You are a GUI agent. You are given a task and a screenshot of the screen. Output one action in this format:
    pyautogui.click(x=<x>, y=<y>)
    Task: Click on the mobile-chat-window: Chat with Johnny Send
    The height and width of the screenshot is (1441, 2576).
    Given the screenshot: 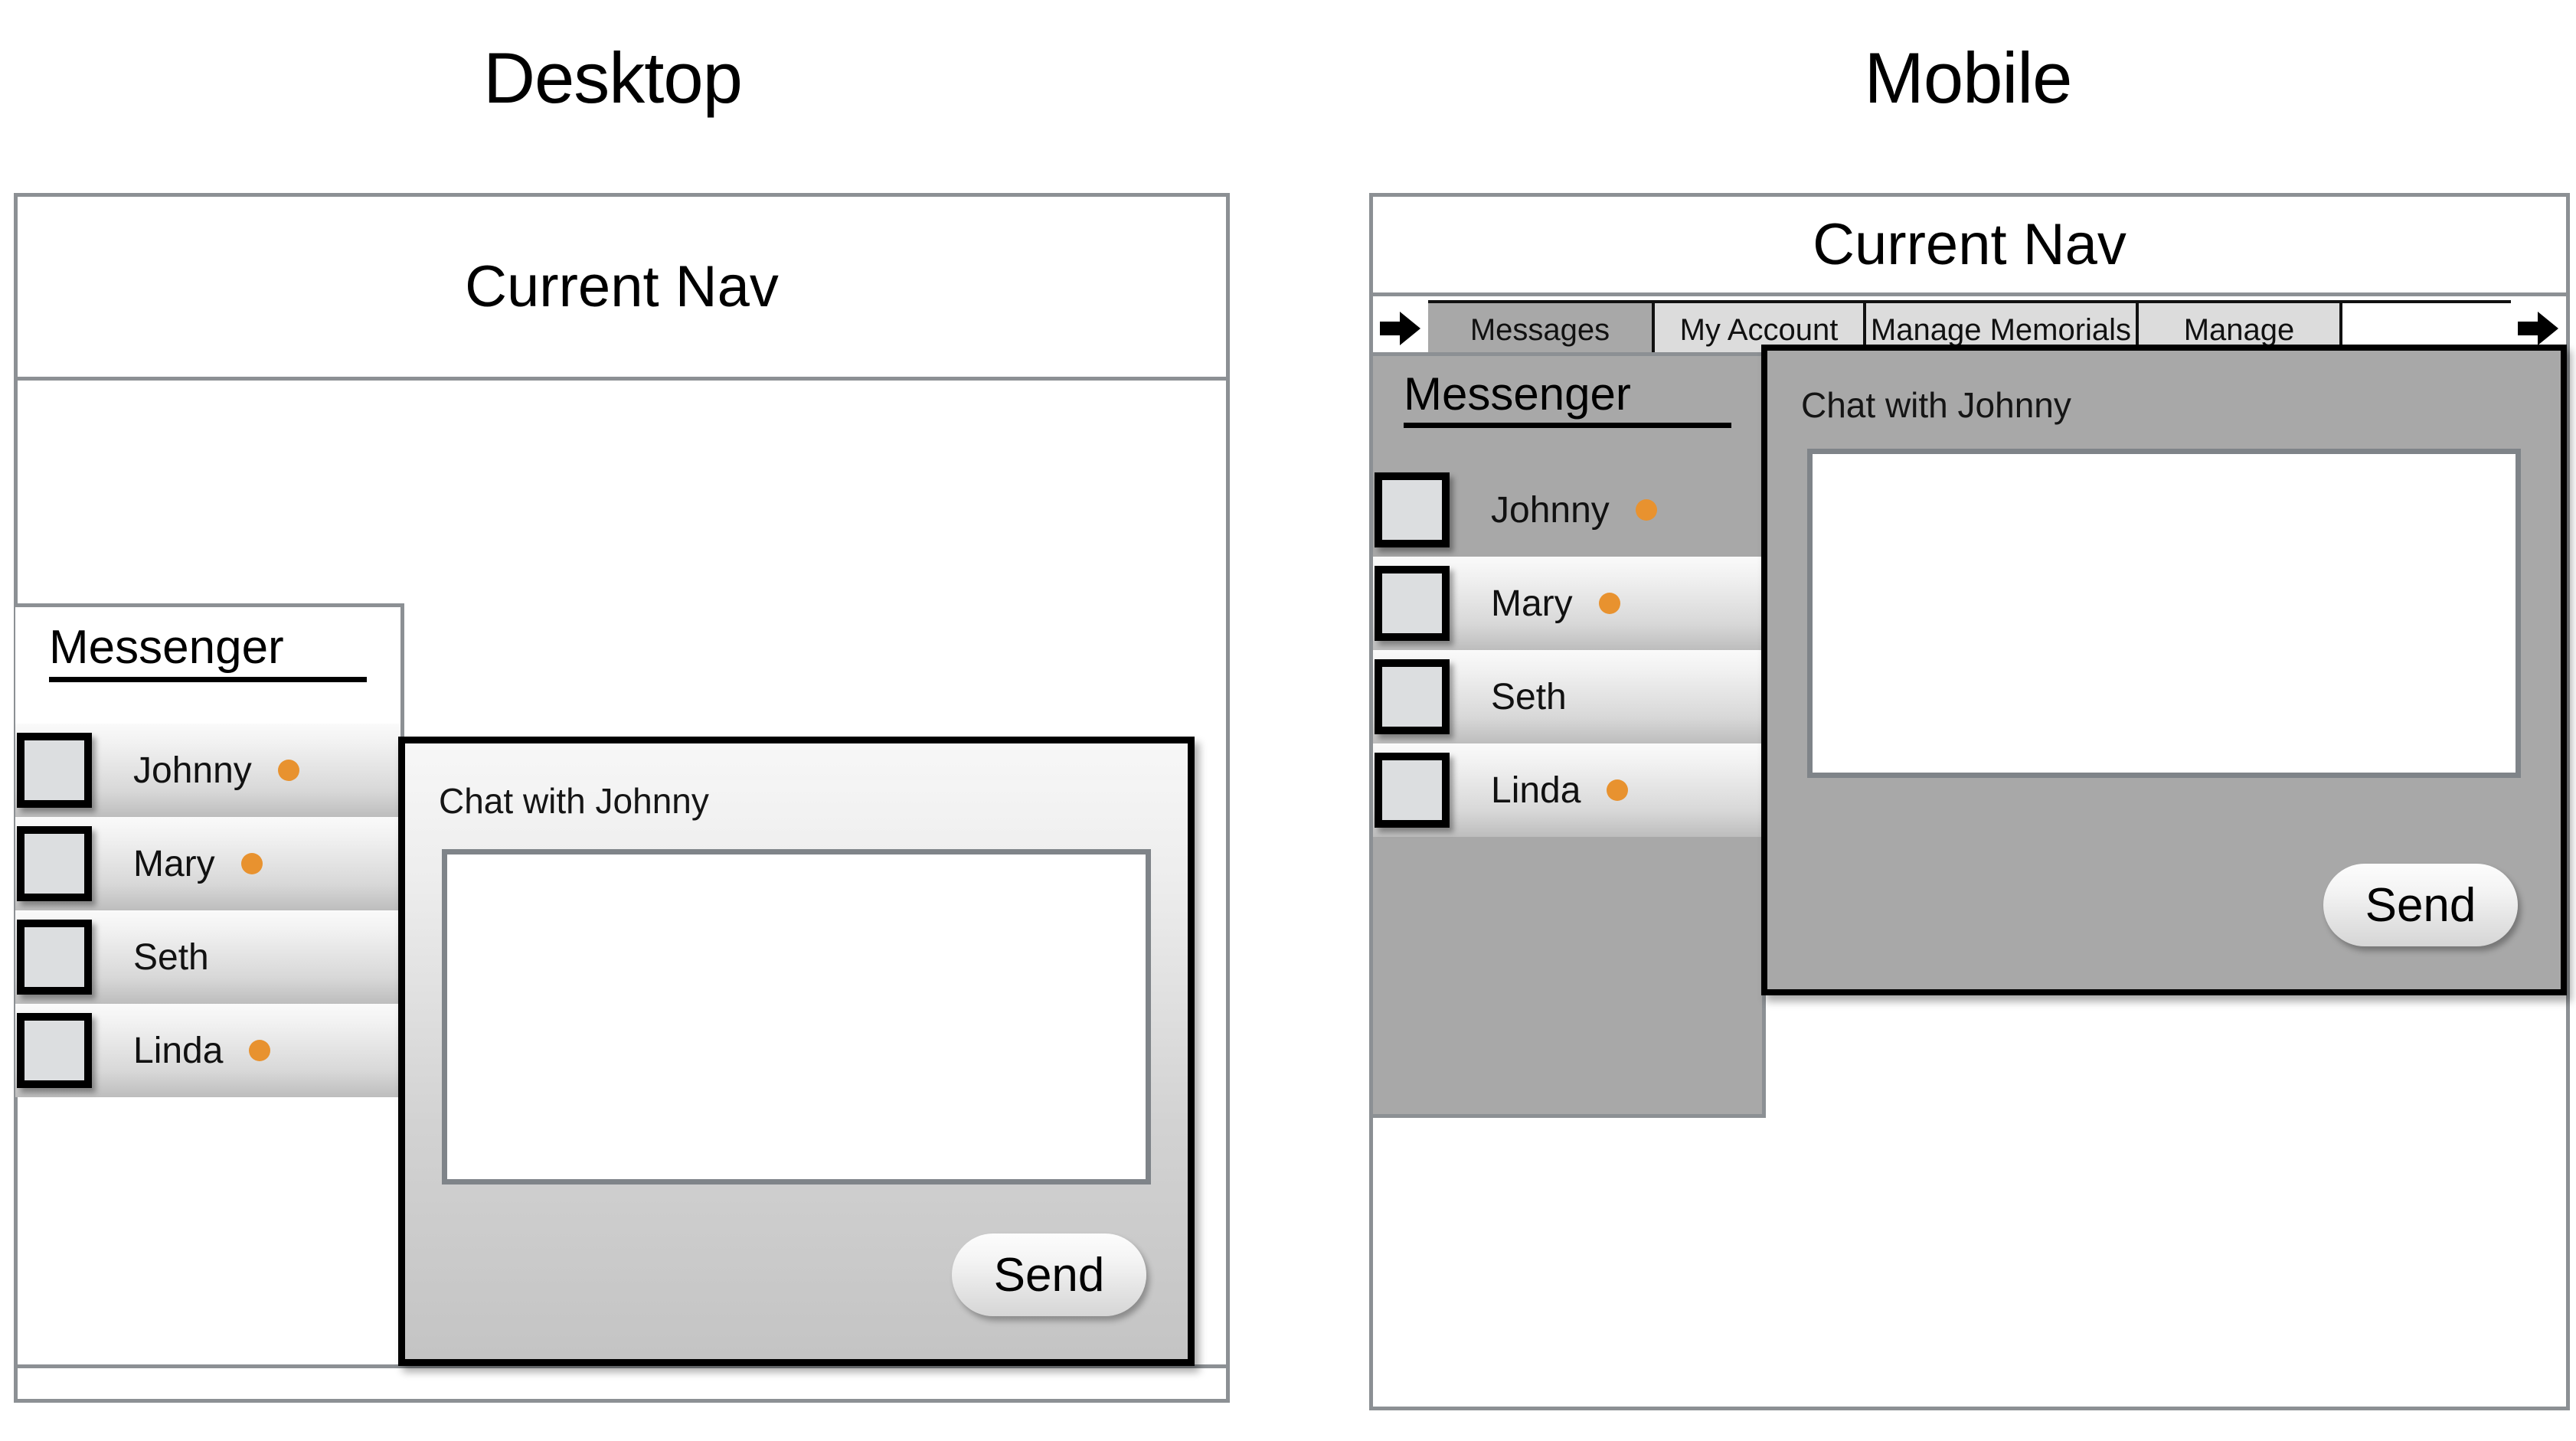 What is the action you would take?
    pyautogui.click(x=2164, y=670)
    